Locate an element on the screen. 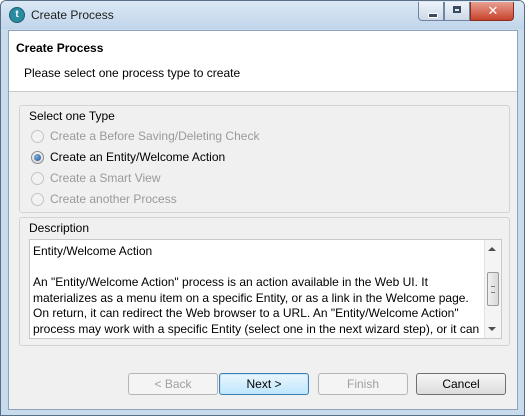 This screenshot has width=525, height=416. scroll-thumb is located at coordinates (493, 289).